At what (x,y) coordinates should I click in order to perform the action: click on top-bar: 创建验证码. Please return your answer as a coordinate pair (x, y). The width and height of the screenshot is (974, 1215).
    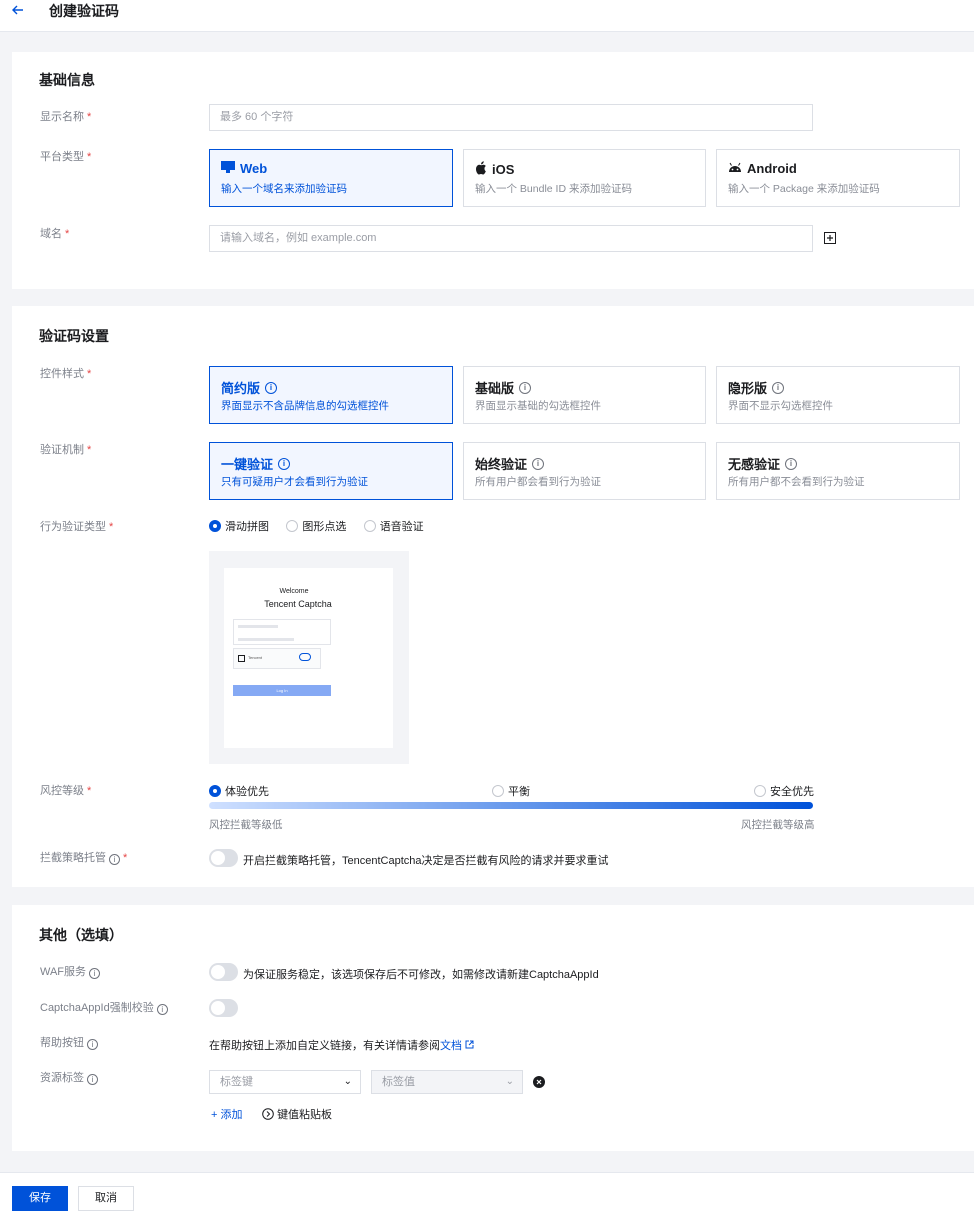
    Looking at the image, I should click on (487, 16).